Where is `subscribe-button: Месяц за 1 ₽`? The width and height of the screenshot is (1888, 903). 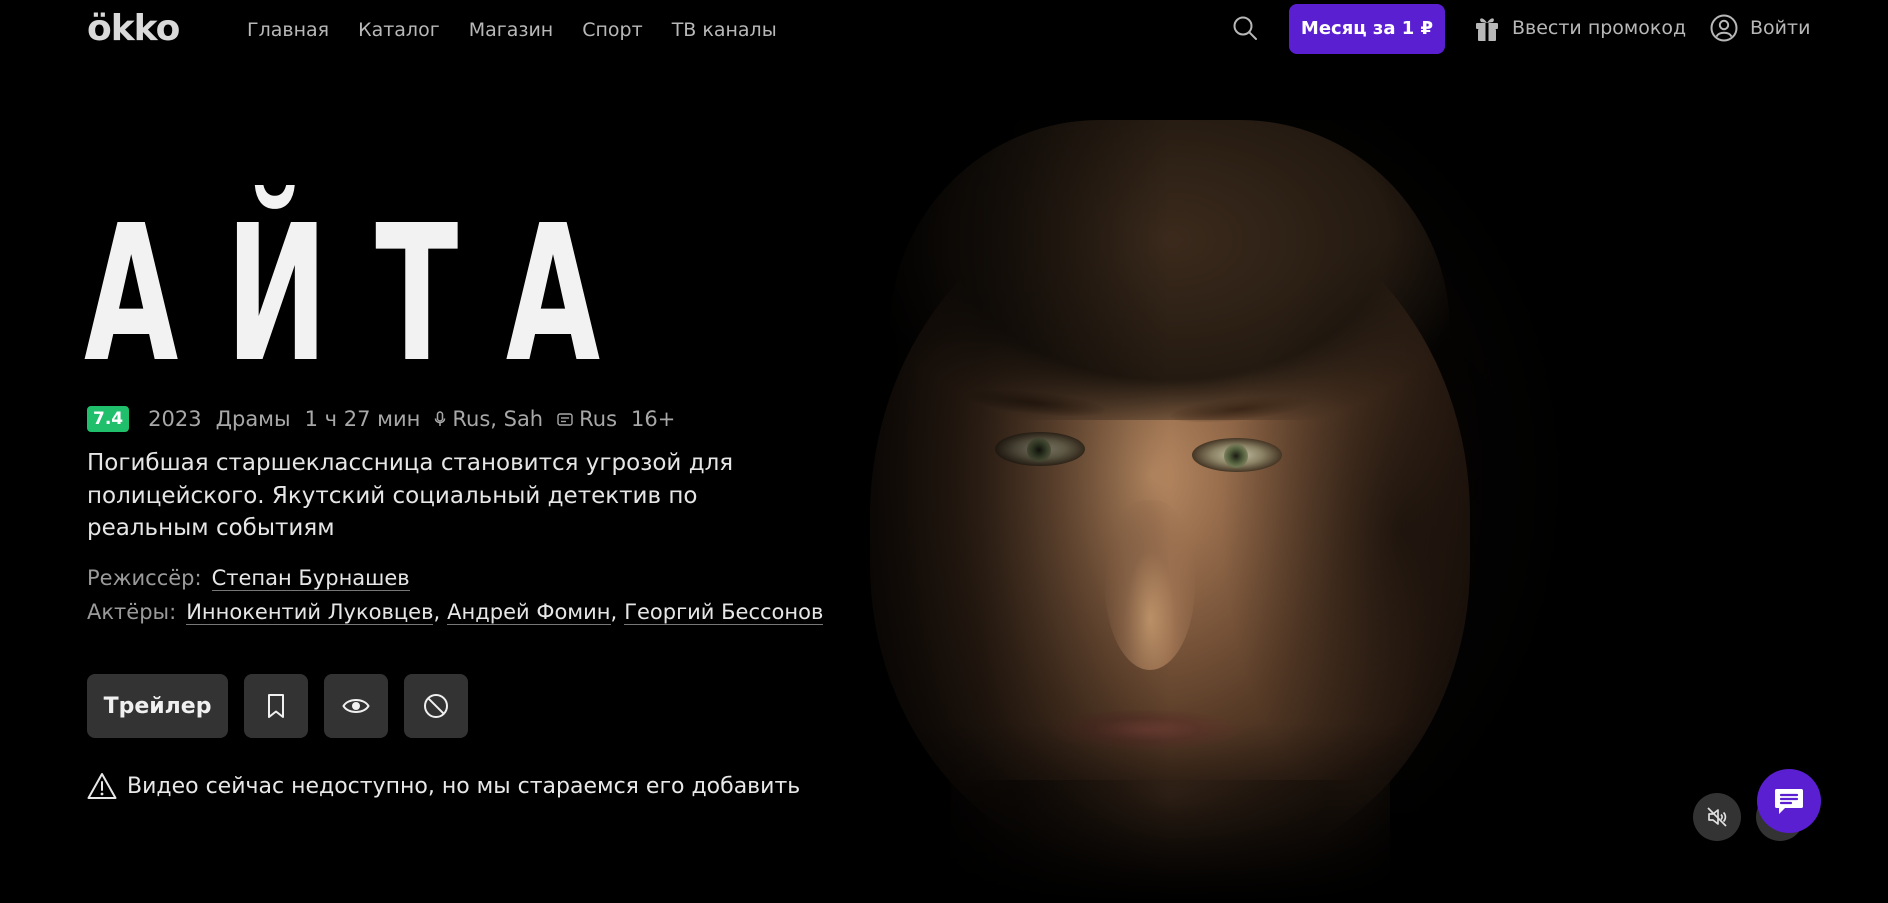 subscribe-button: Месяц за 1 ₽ is located at coordinates (1367, 29).